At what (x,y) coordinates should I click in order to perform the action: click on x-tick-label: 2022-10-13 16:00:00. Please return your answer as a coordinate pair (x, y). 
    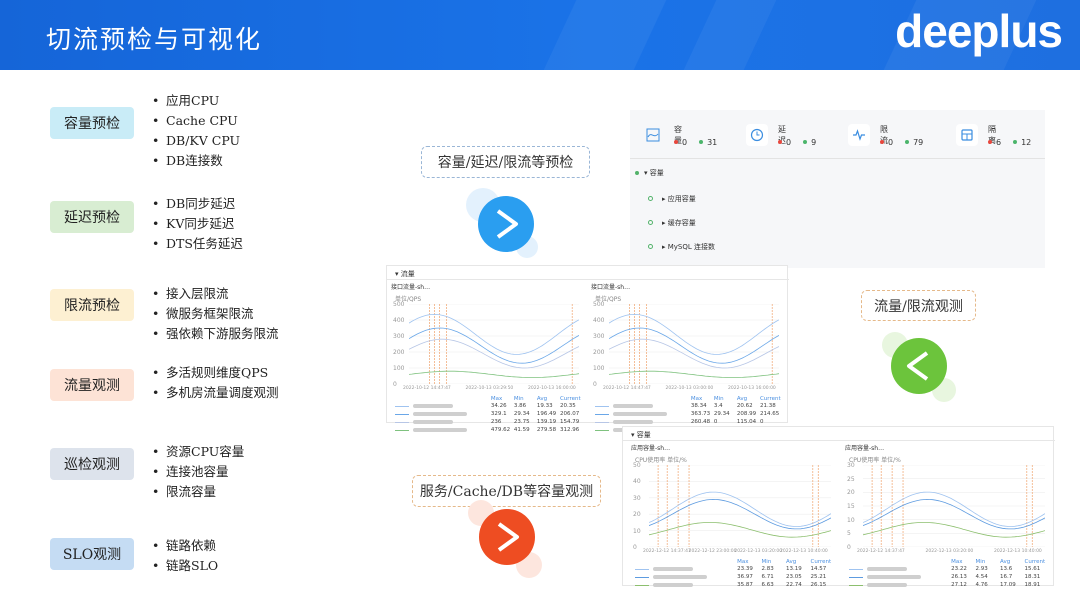
    Looking at the image, I should click on (752, 388).